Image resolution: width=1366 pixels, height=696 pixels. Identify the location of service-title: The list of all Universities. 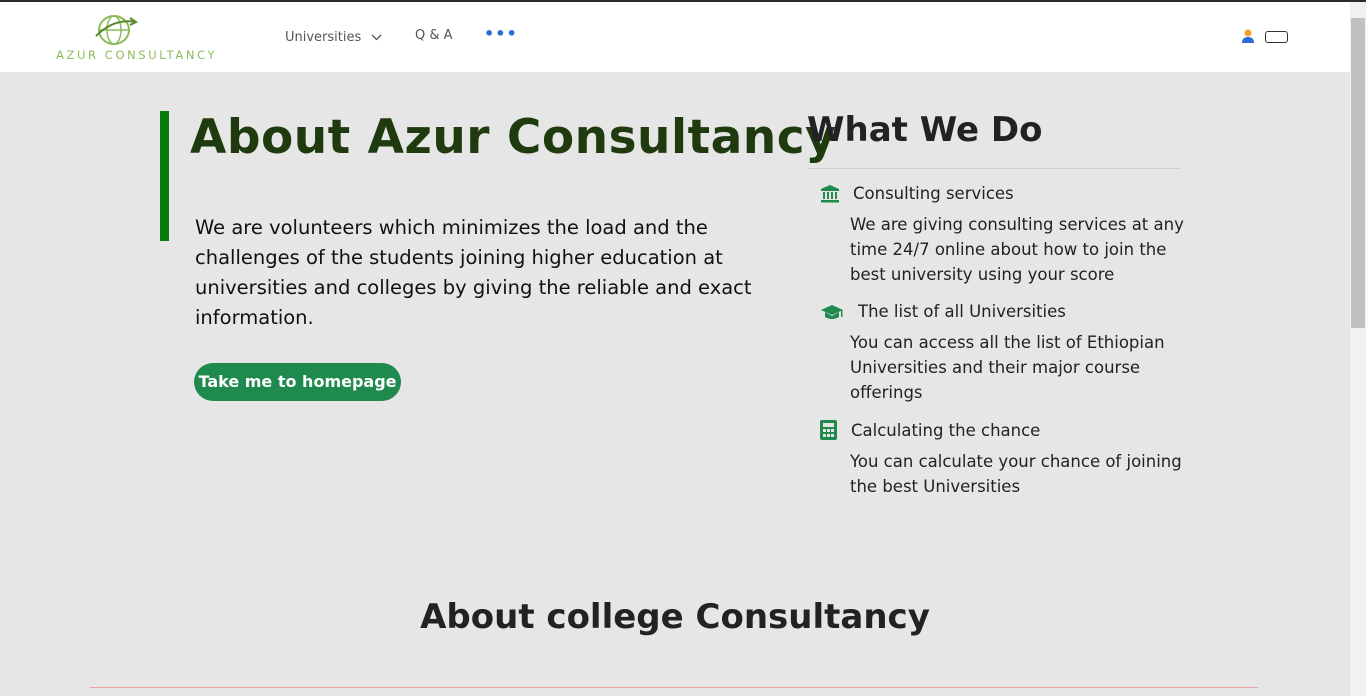
(962, 311).